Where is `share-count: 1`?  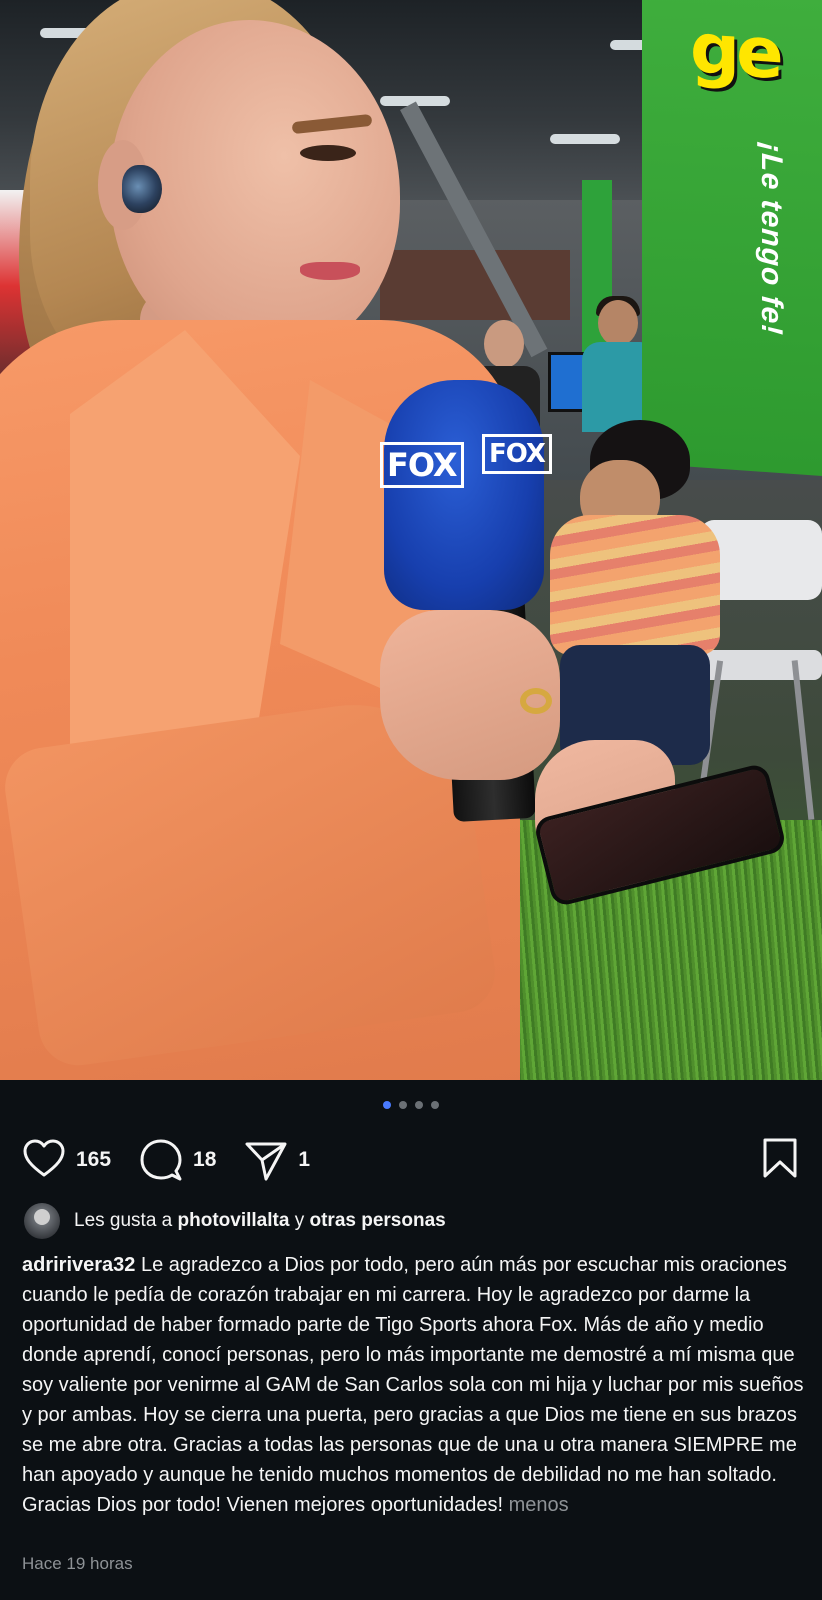
share-count: 1 is located at coordinates (304, 1159).